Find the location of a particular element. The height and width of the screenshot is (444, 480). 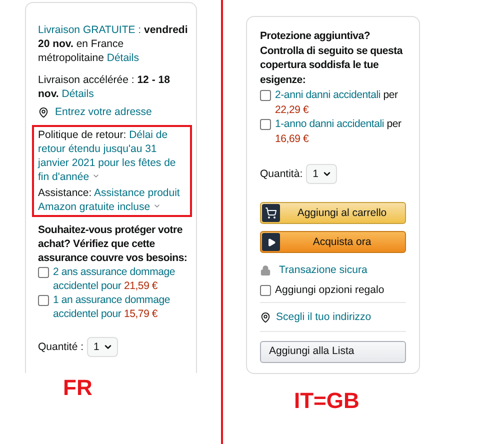

cart-icon is located at coordinates (271, 213).